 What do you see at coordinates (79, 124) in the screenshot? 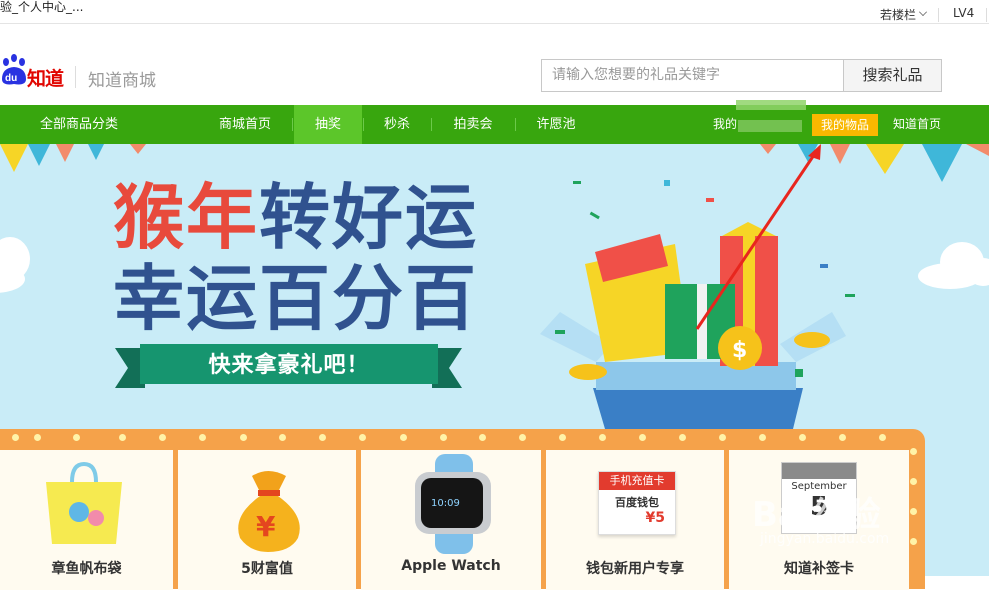
I see `nav-all-categories: 全部商品分类` at bounding box center [79, 124].